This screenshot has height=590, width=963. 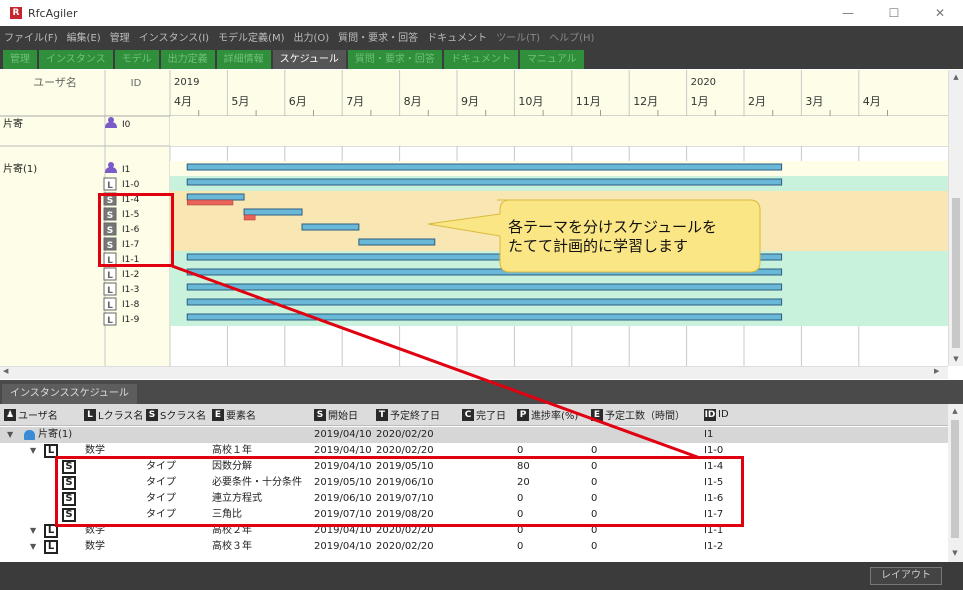 I want to click on tab-3: 出力定義, so click(x=187, y=59).